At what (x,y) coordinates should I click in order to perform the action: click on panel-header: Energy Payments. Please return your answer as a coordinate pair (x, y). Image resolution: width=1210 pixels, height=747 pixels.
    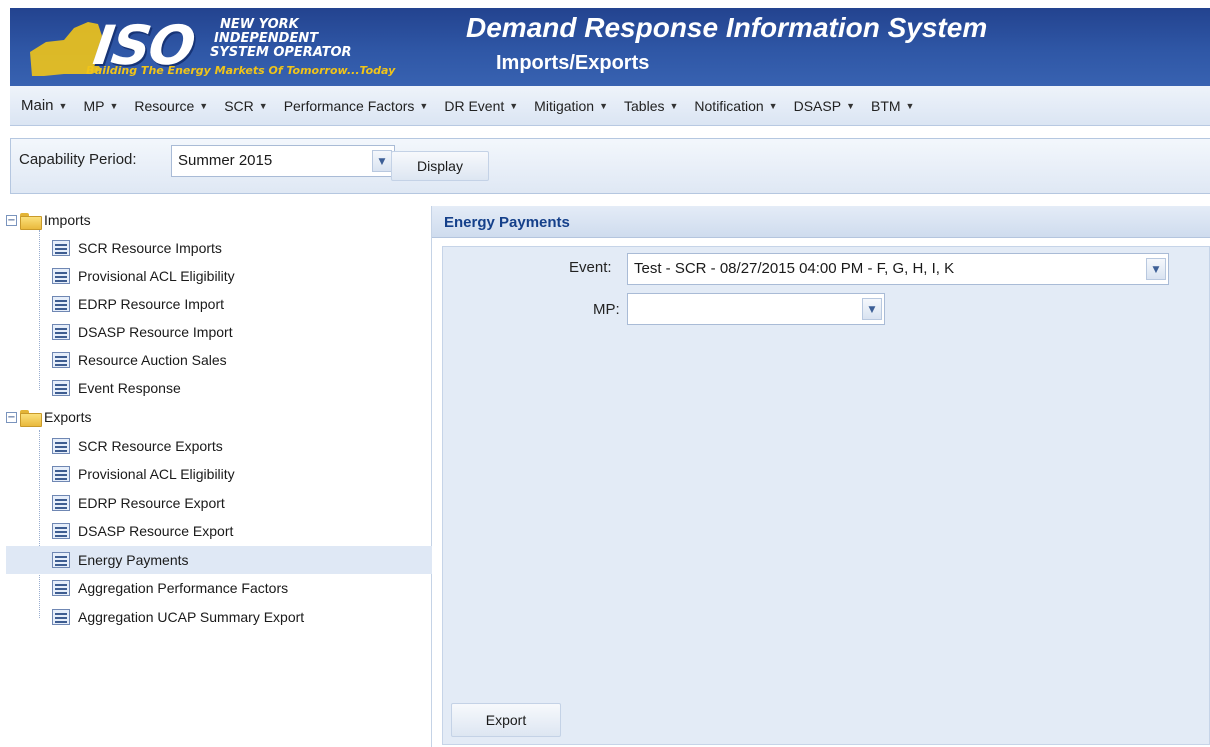
    Looking at the image, I should click on (821, 222).